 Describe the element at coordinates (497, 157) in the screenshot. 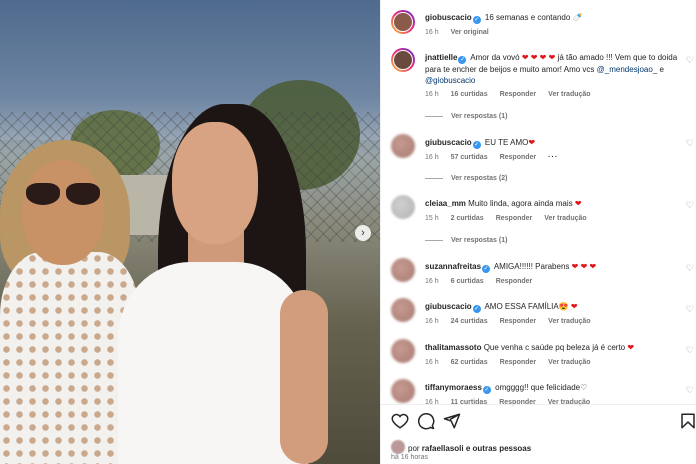

I see `comment-meta: 16 h 57 curtidas Responder ···` at that location.